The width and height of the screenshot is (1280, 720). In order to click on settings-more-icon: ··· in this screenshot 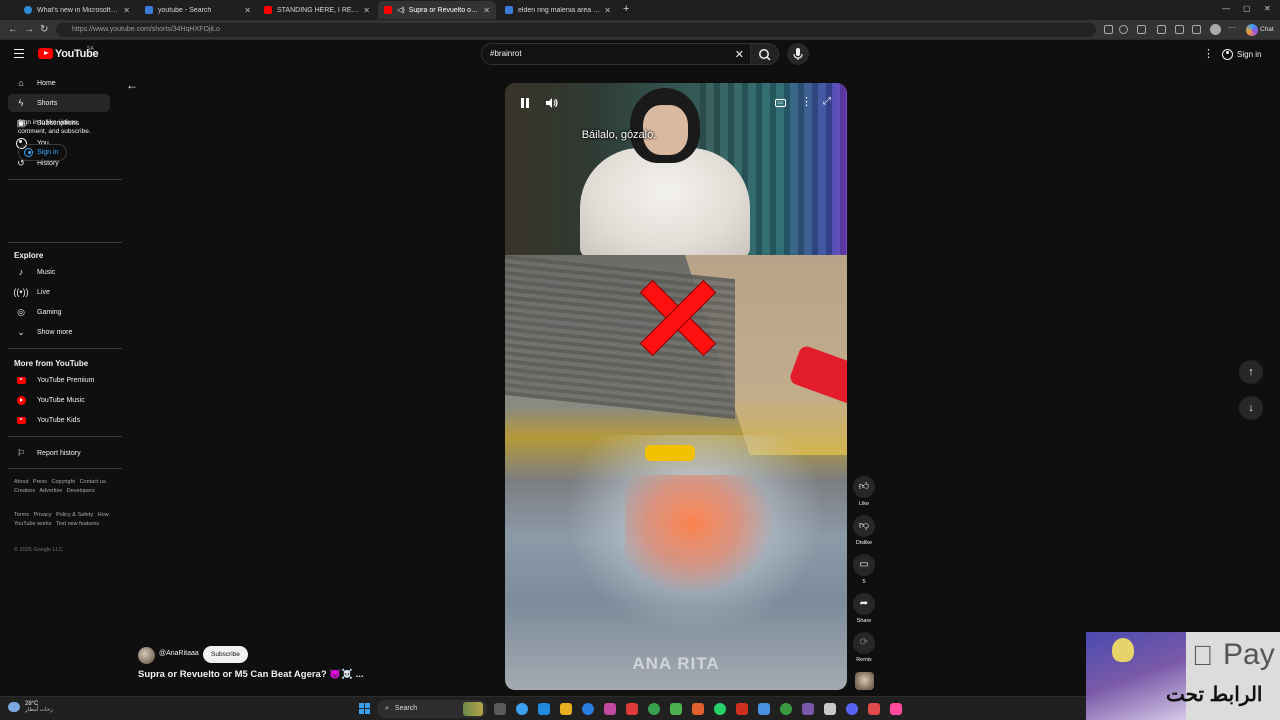, I will do `click(1232, 27)`.